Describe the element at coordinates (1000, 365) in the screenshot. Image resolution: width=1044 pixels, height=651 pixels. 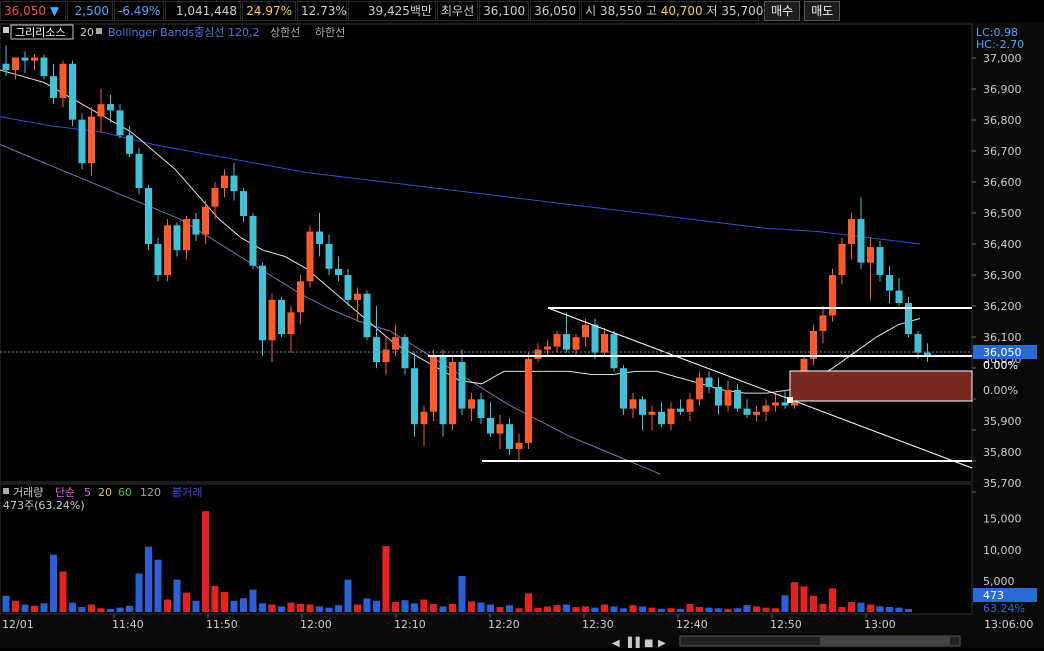
I see `current-pct-tag: 0.00%` at that location.